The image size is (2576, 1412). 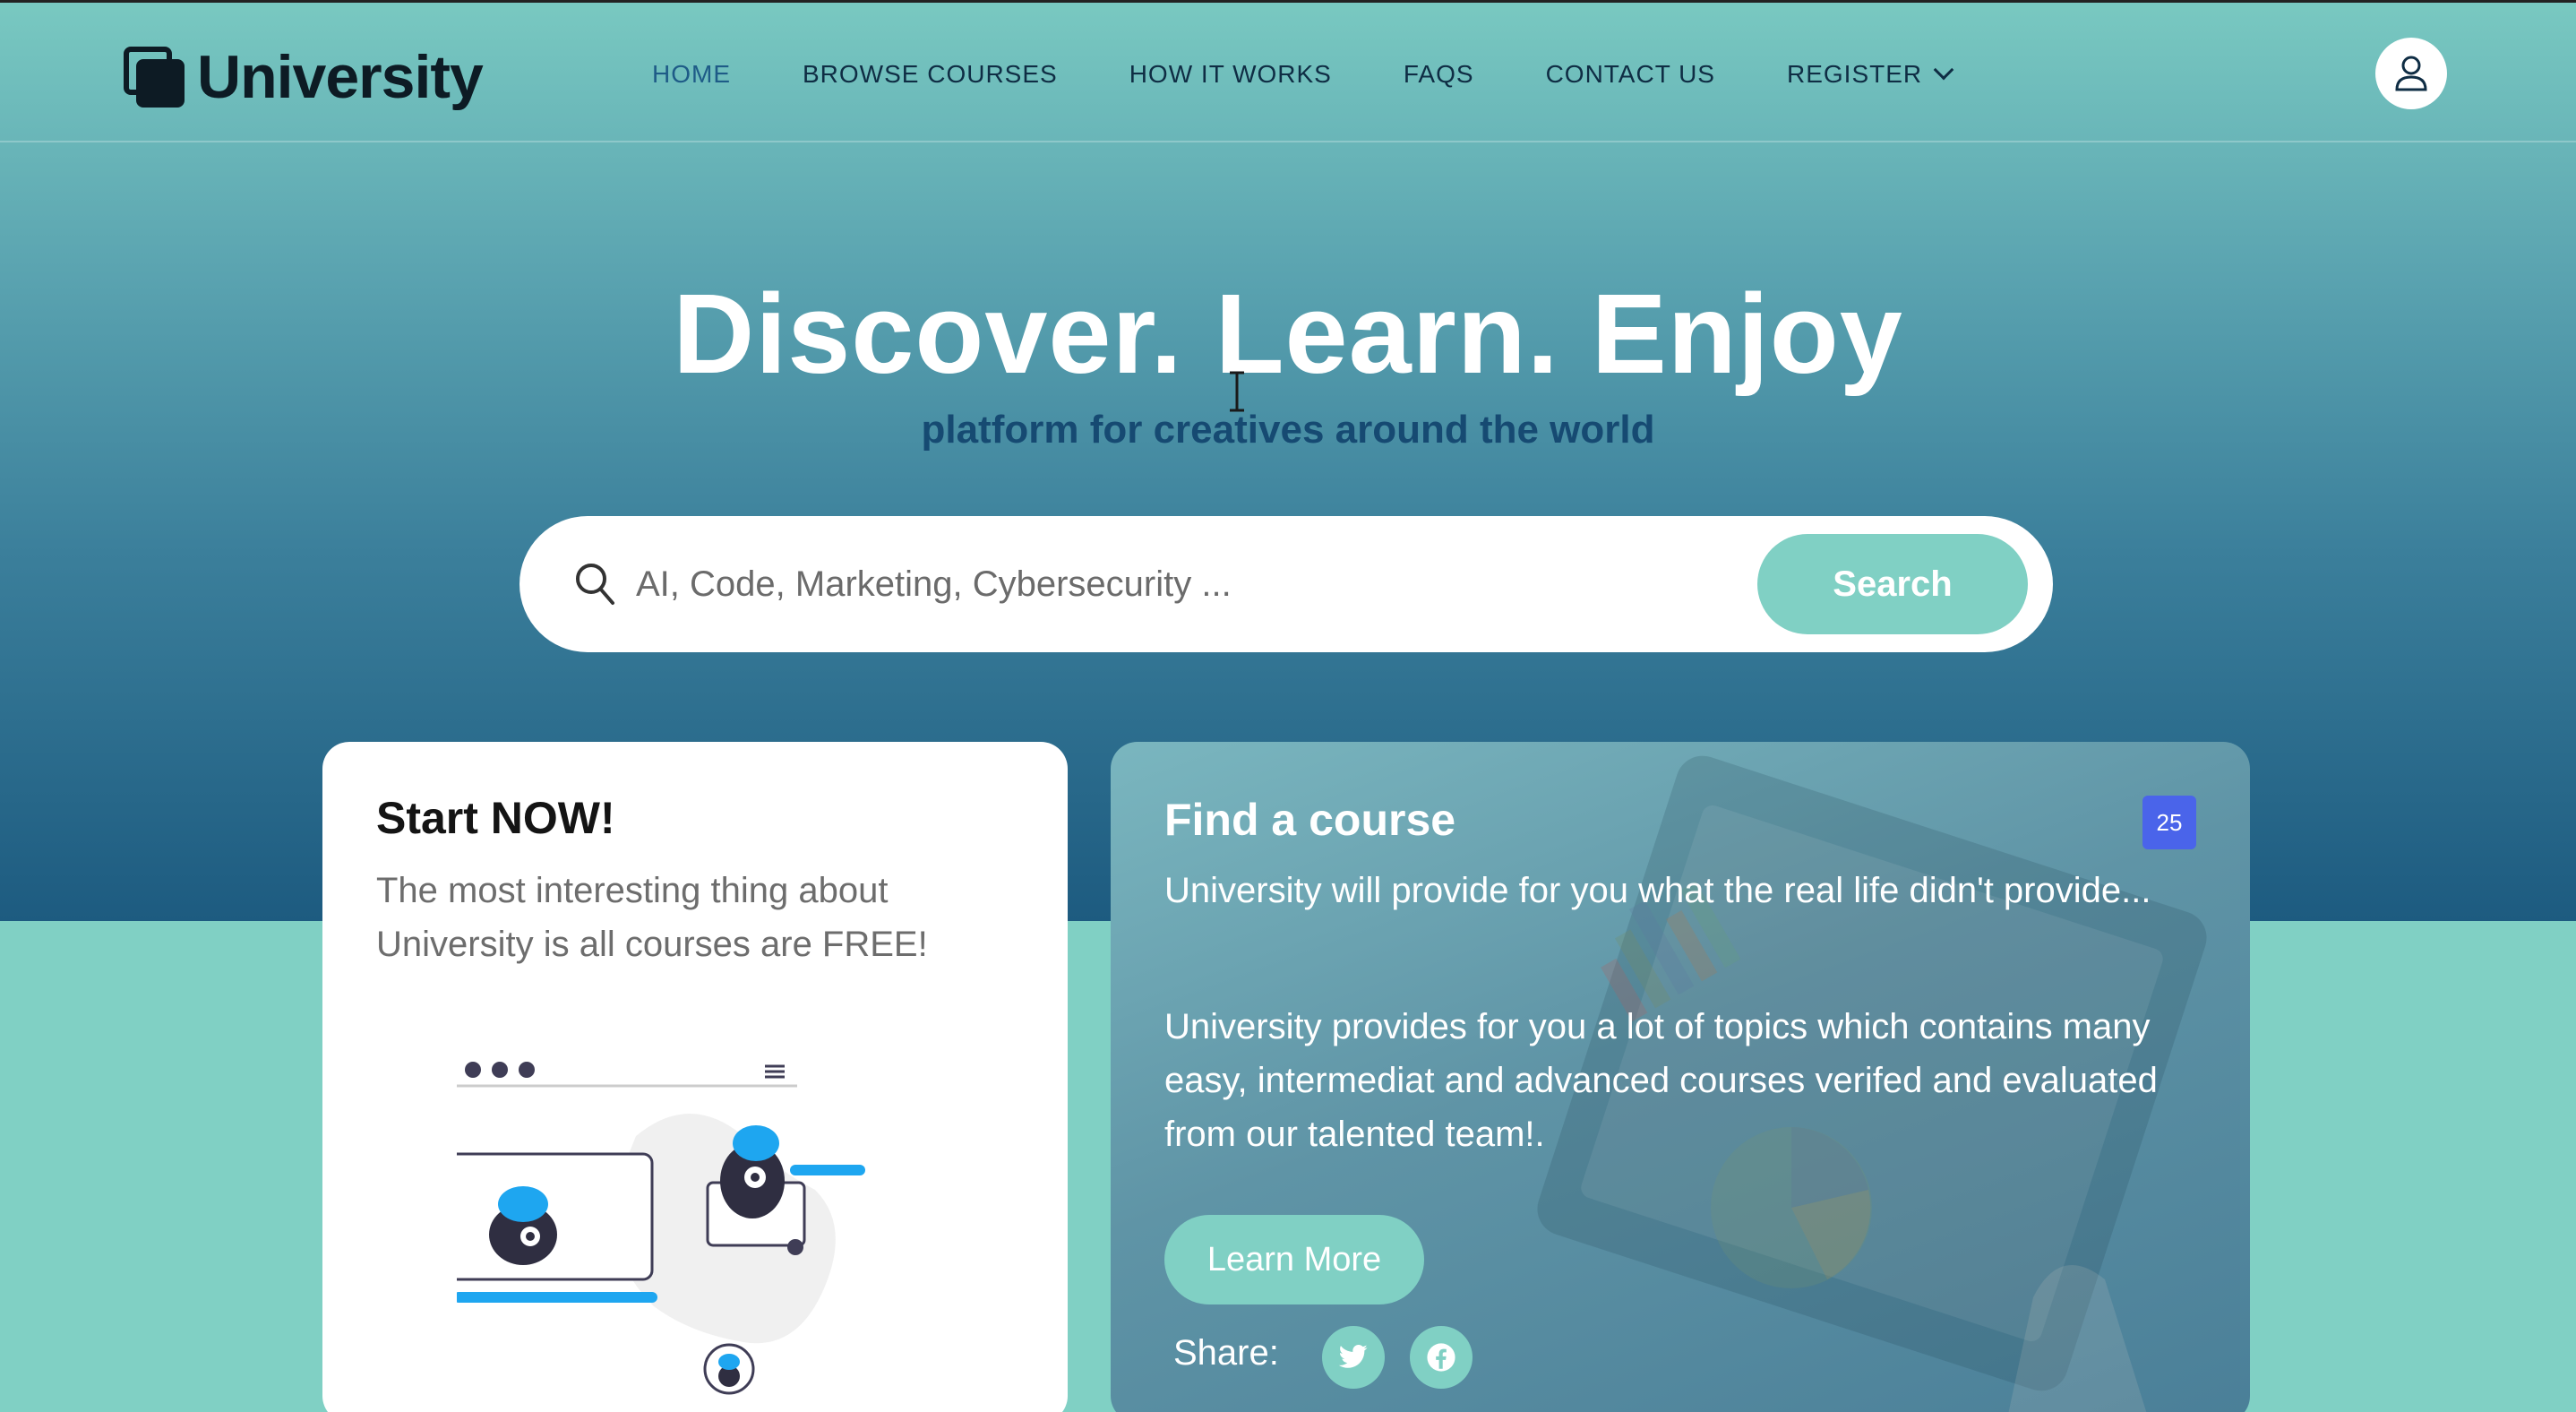 I want to click on facebook-icon, so click(x=1441, y=1357).